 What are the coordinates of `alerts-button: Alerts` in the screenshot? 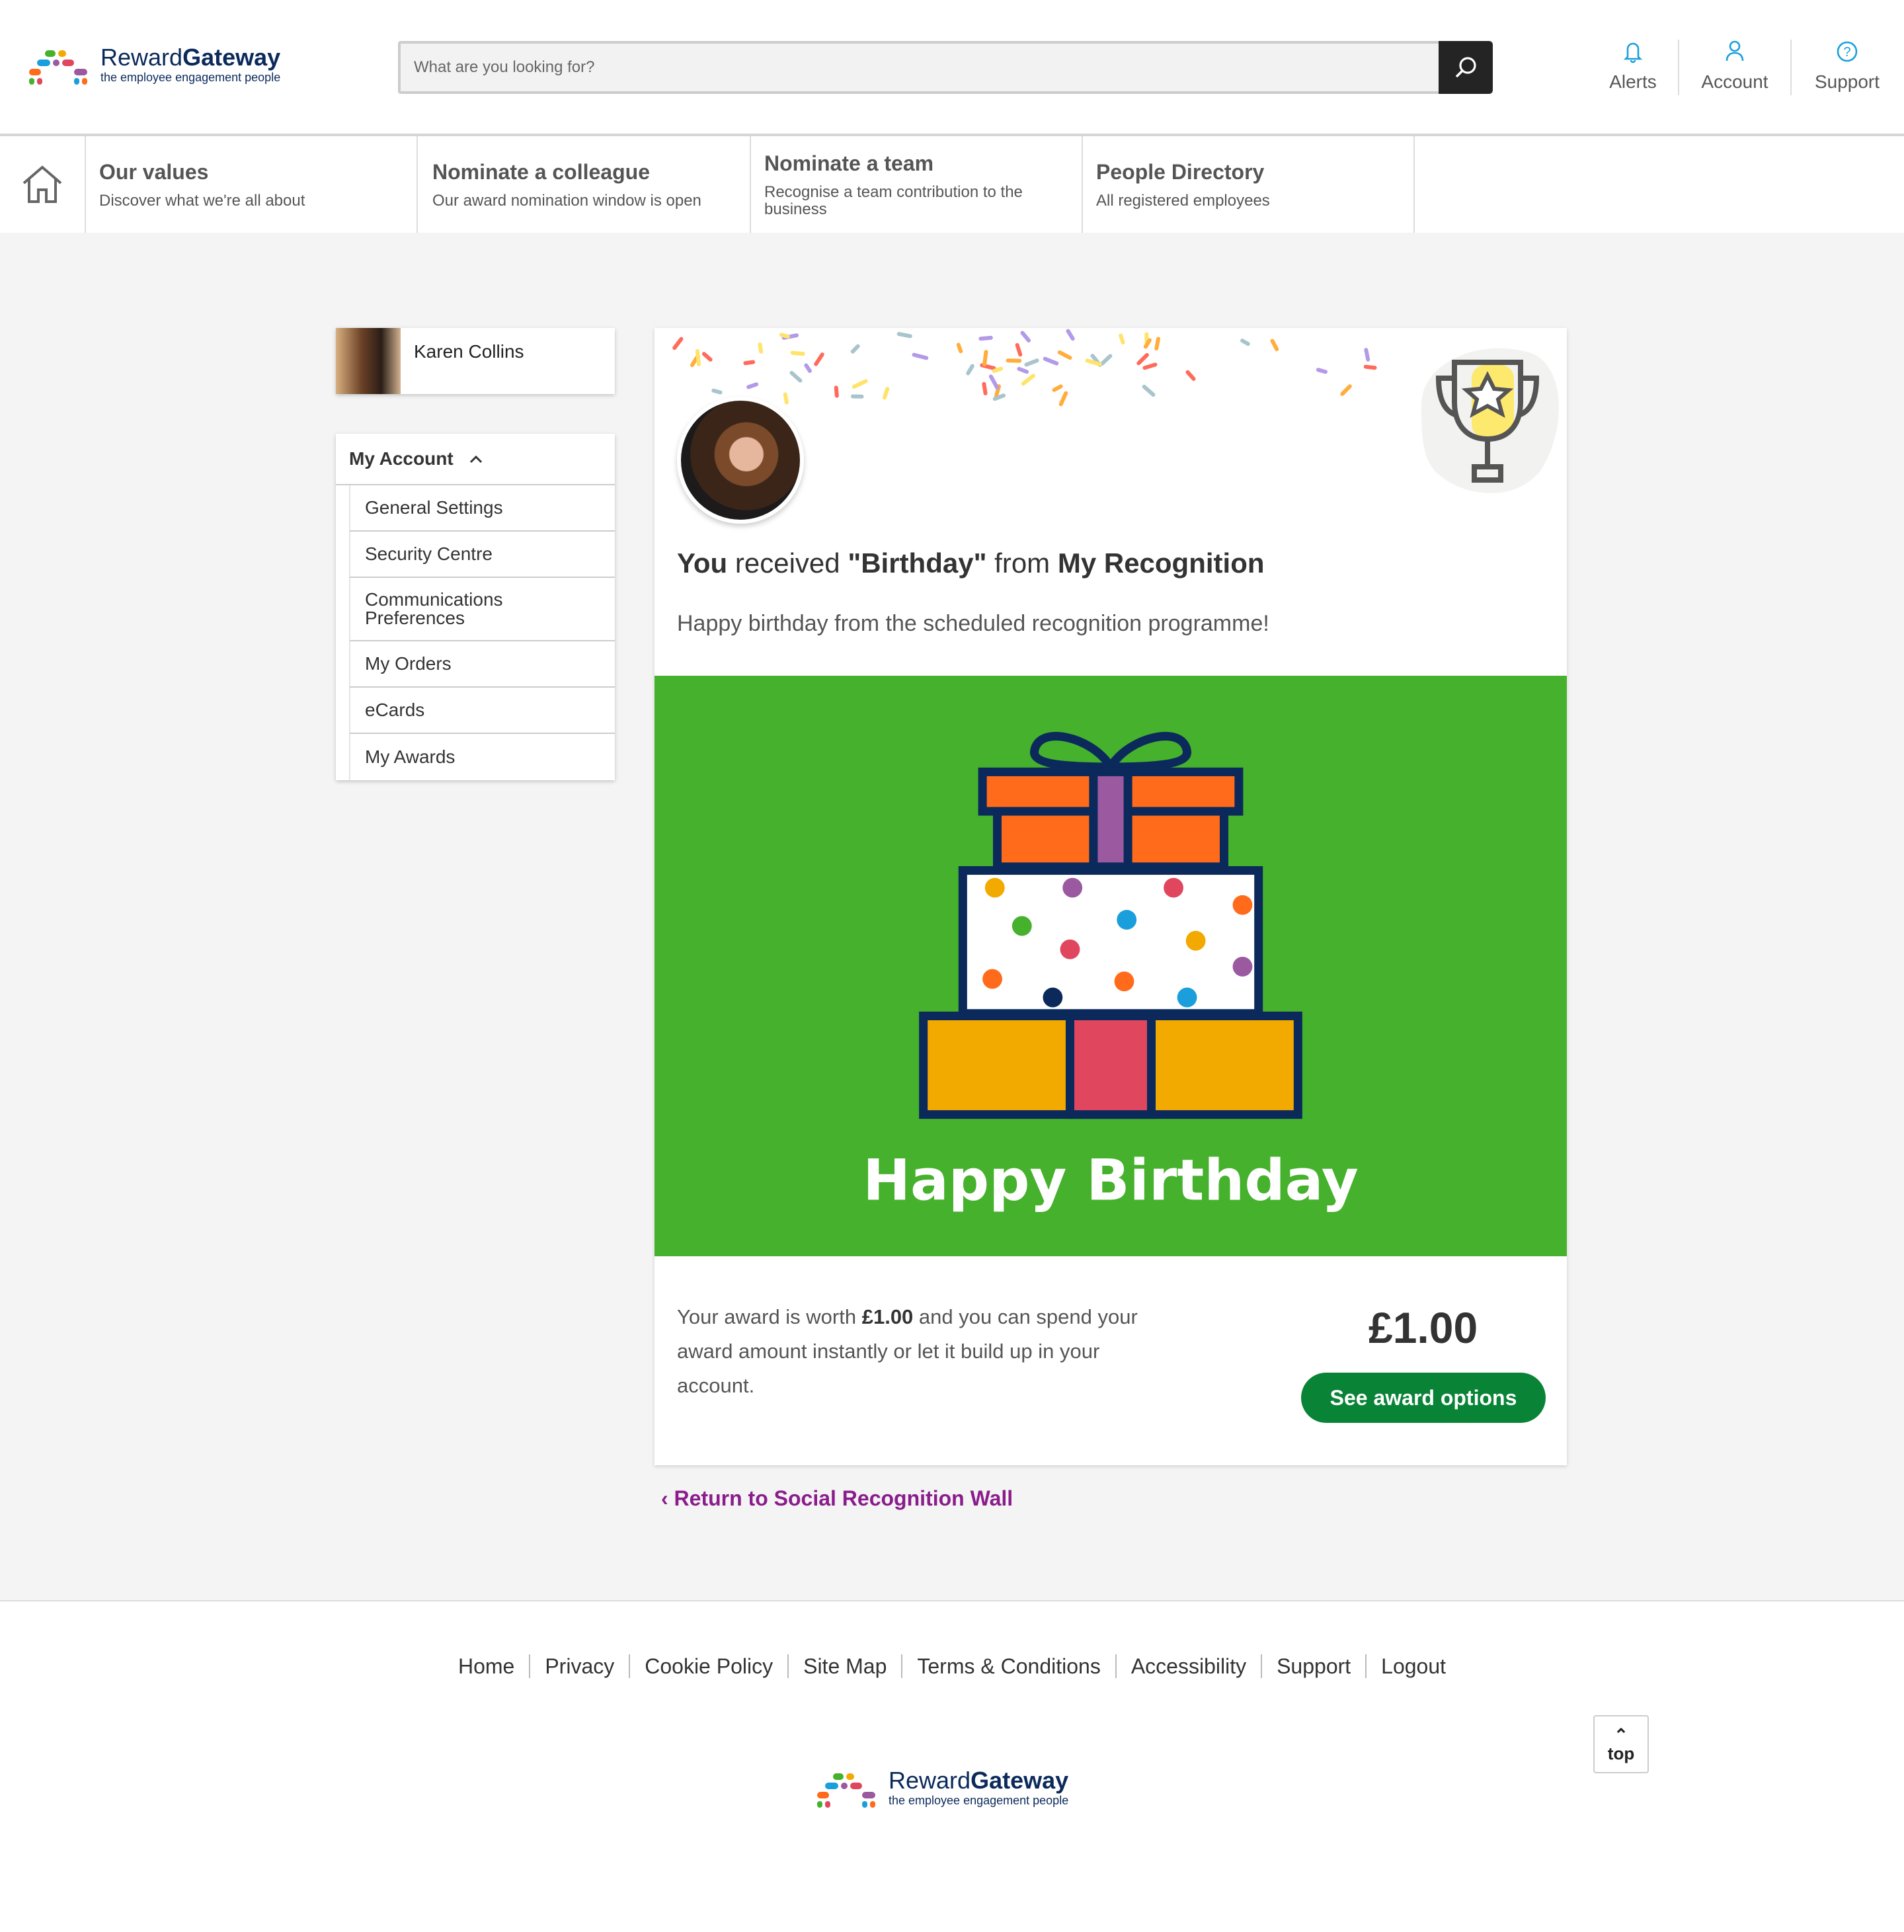 It's located at (1633, 66).